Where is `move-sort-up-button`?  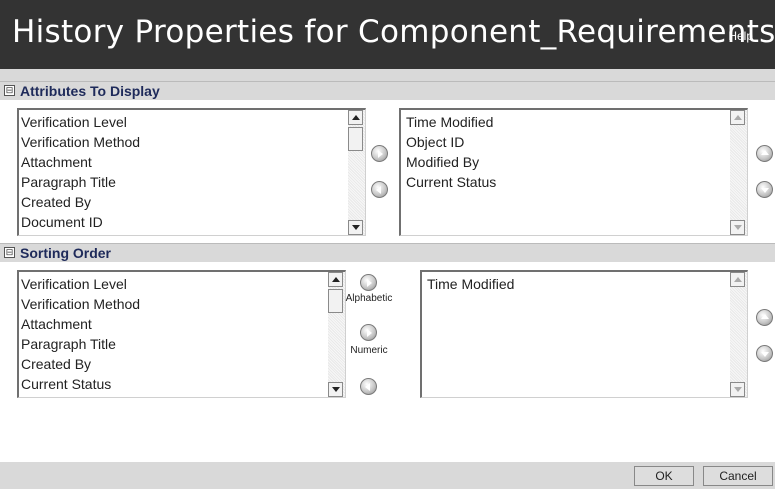
move-sort-up-button is located at coordinates (764, 317).